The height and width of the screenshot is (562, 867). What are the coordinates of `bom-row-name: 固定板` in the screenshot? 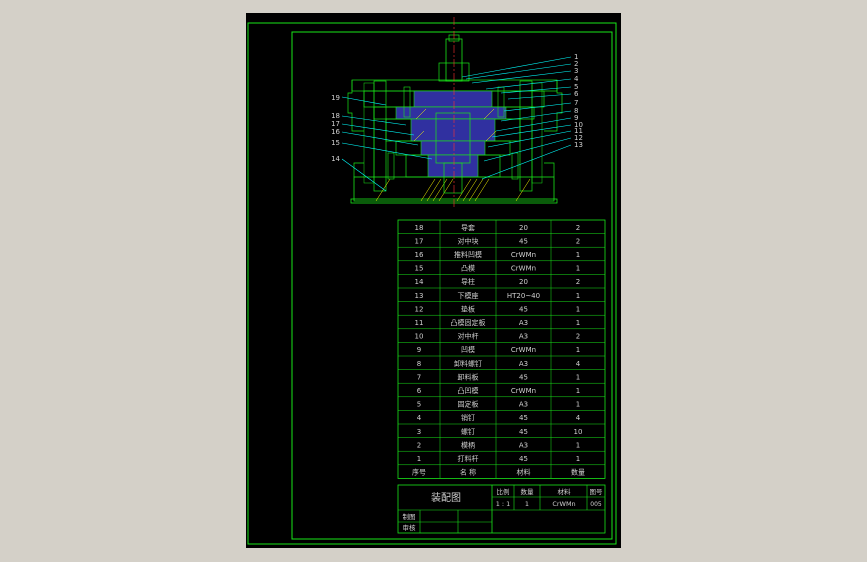 It's located at (468, 404).